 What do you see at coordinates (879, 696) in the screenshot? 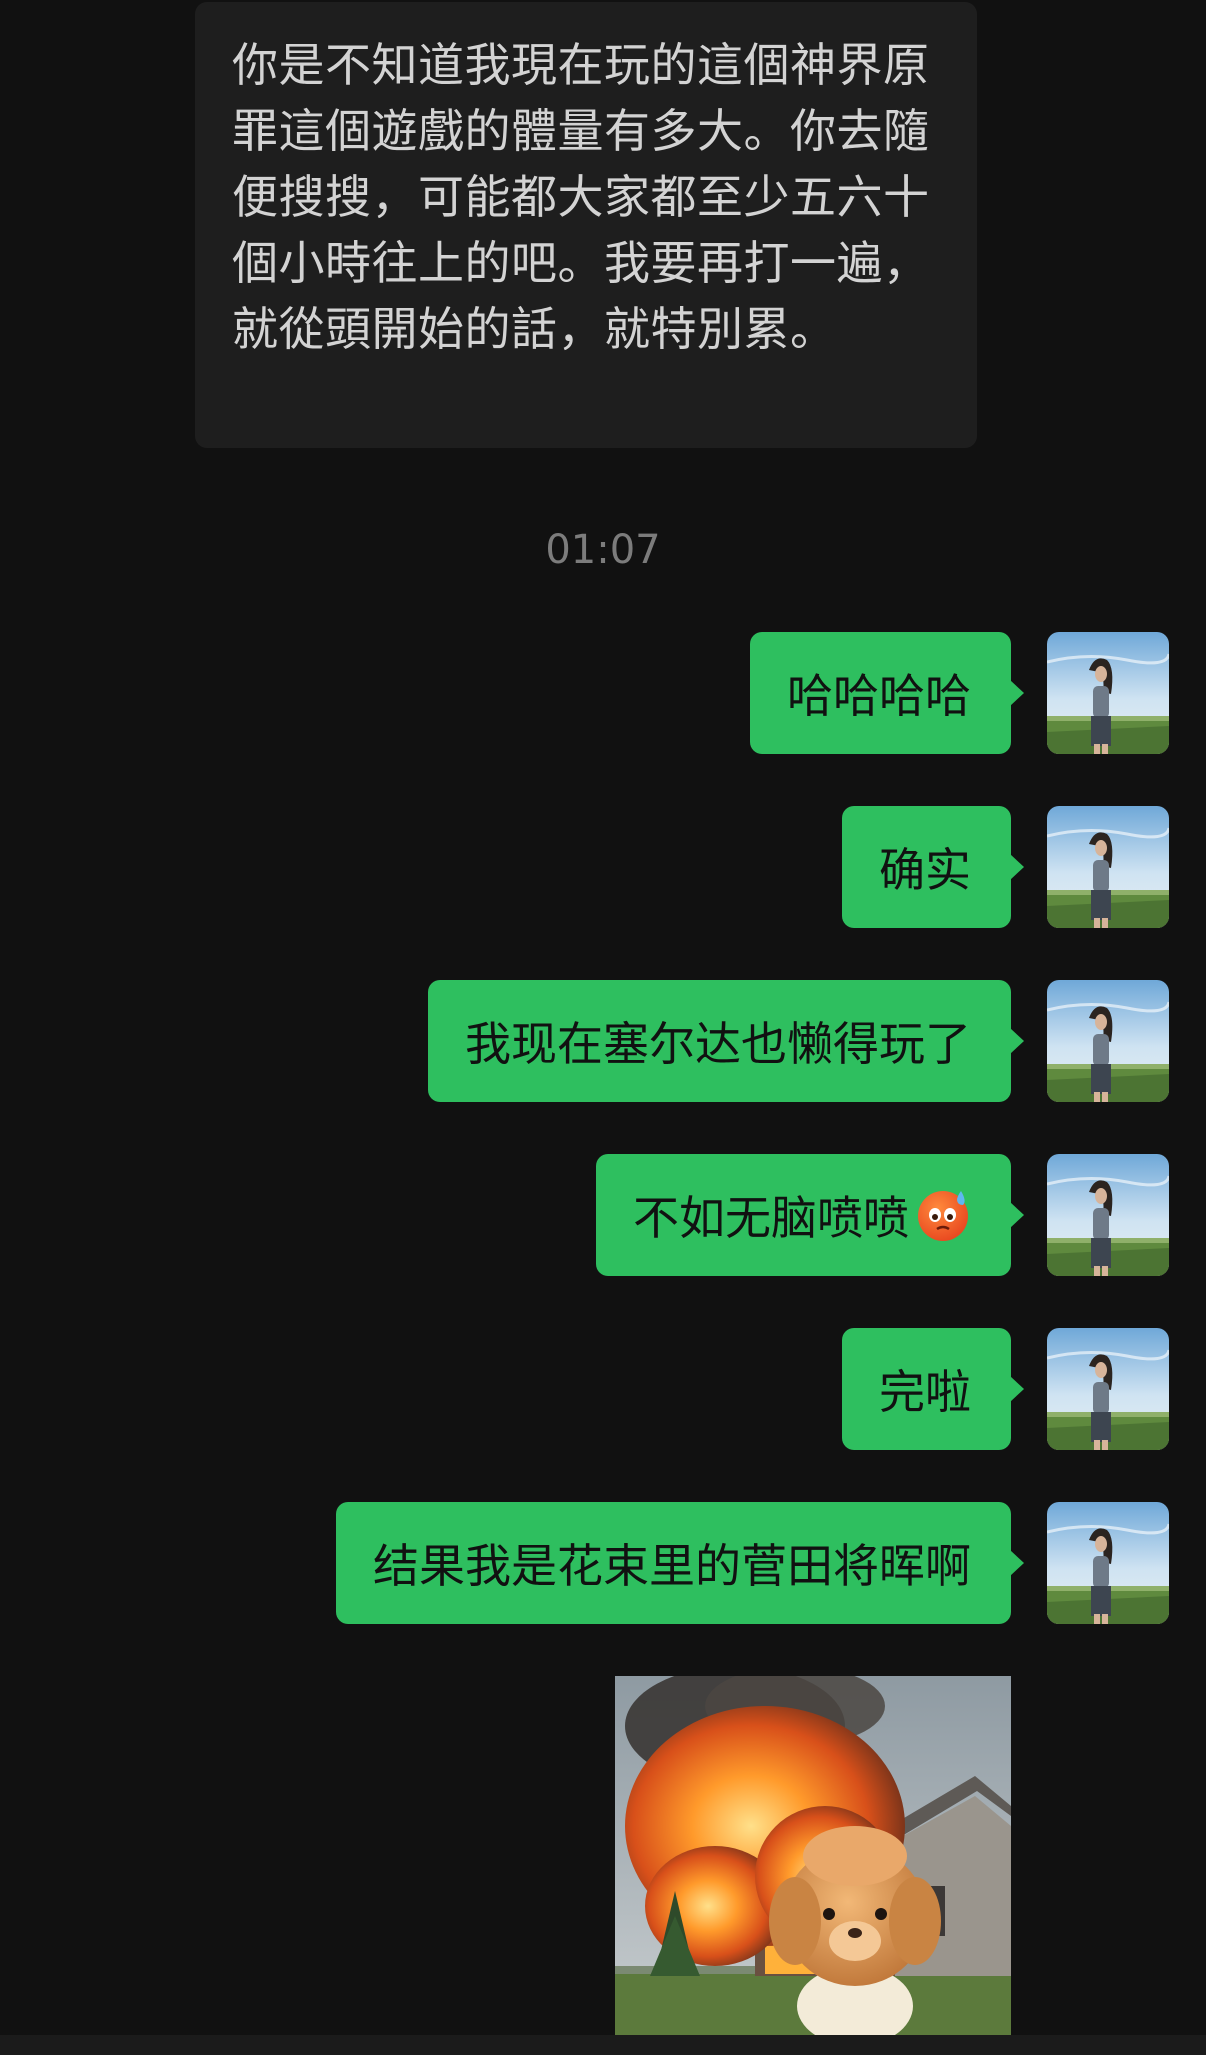
I see `sent-message-text: 哈哈哈哈` at bounding box center [879, 696].